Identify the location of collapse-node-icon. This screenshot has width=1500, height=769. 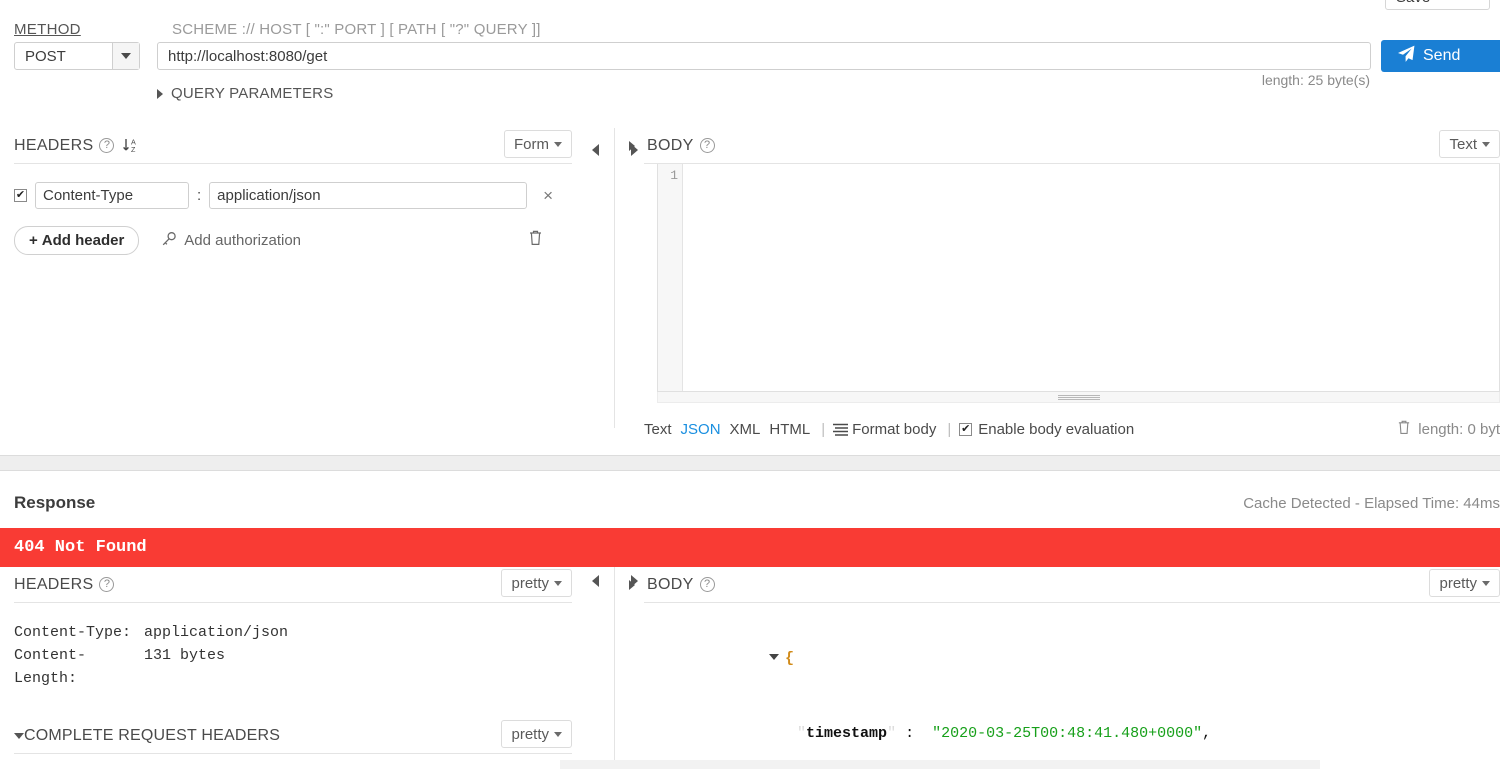
(774, 657).